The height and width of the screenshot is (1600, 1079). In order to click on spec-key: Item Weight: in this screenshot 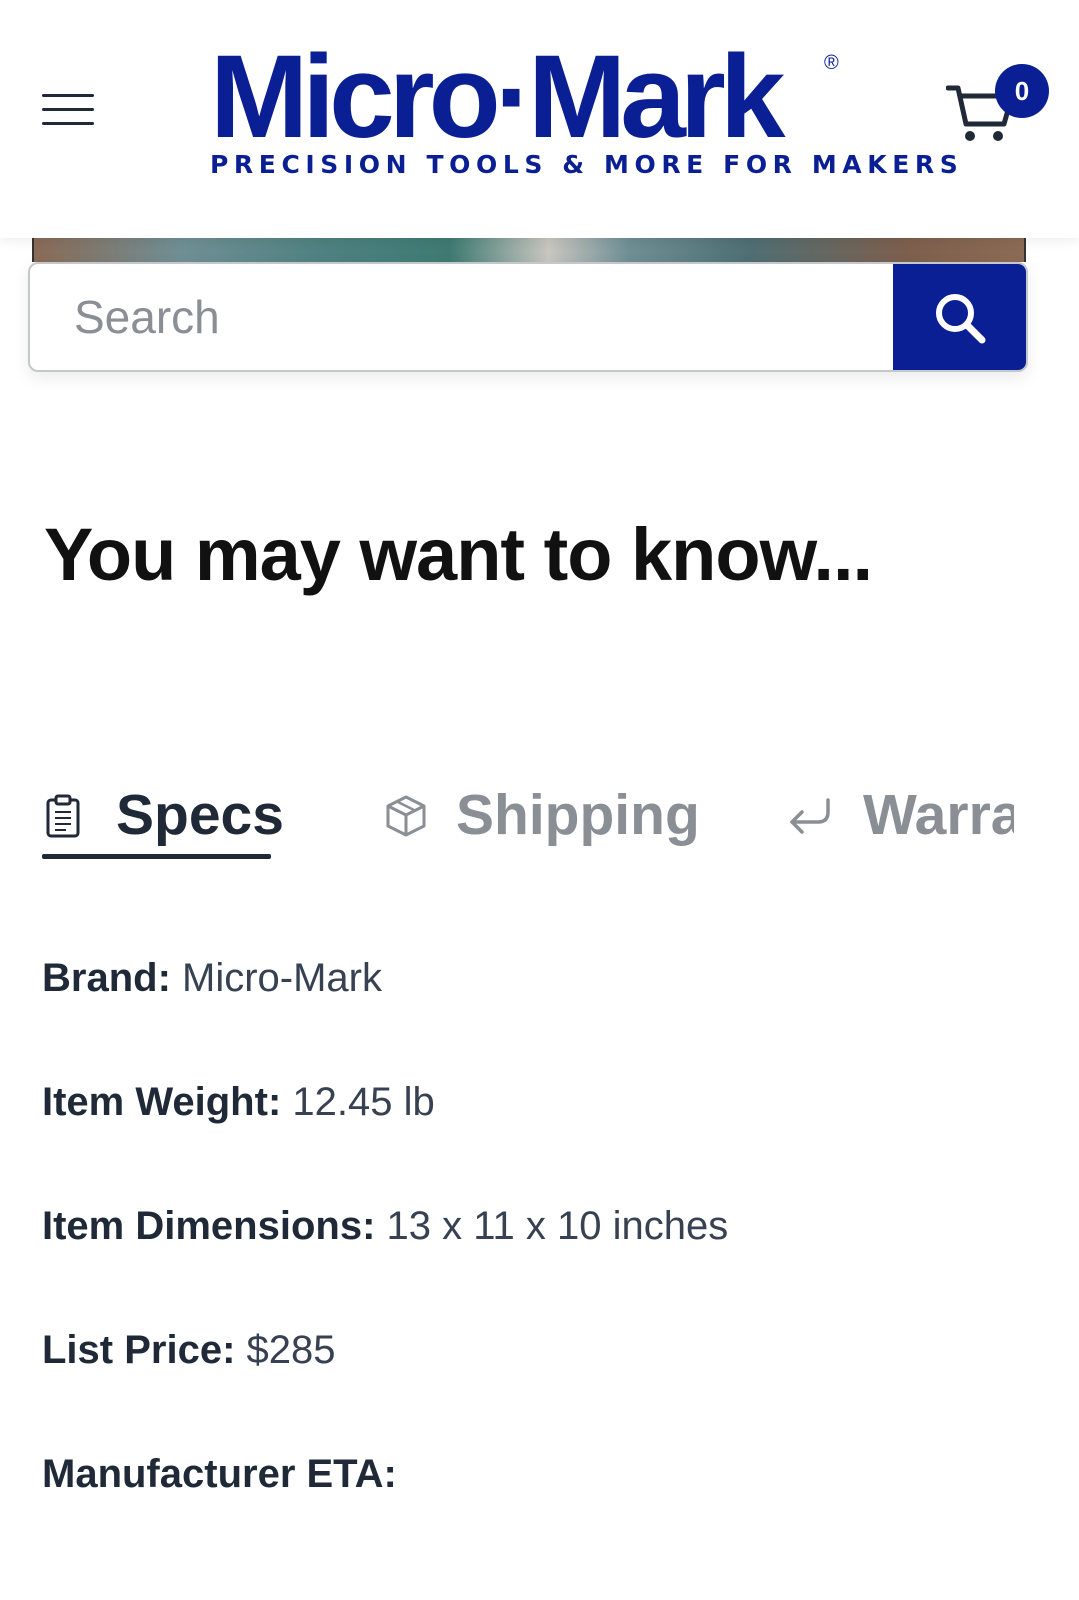, I will do `click(162, 1102)`.